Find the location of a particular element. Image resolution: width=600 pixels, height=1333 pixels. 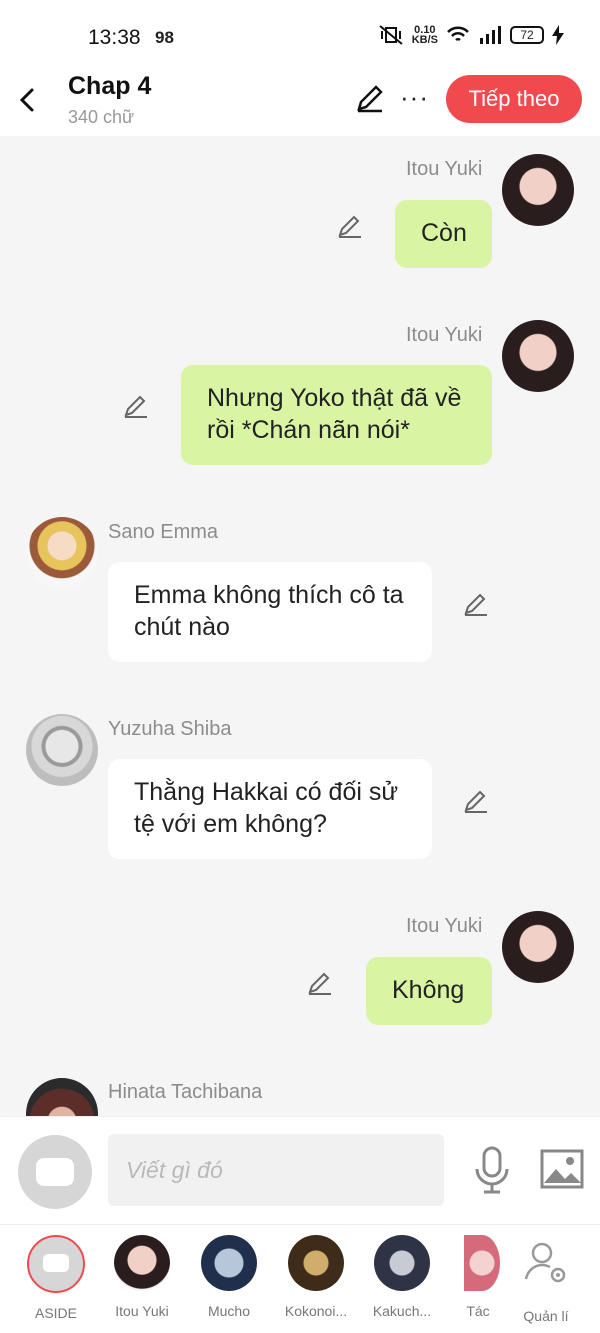

nav-item-tac: Tác is located at coordinates (478, 1277).